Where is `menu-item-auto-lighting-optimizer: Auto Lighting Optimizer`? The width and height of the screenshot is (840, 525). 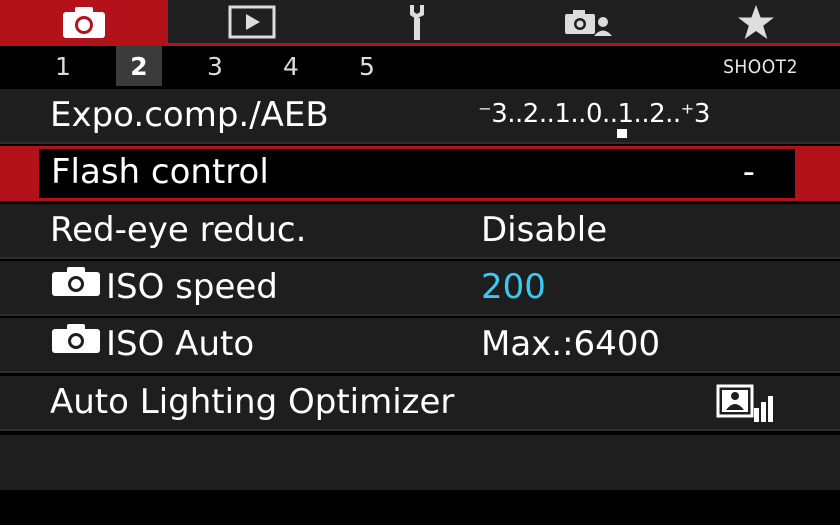 menu-item-auto-lighting-optimizer: Auto Lighting Optimizer is located at coordinates (420, 403).